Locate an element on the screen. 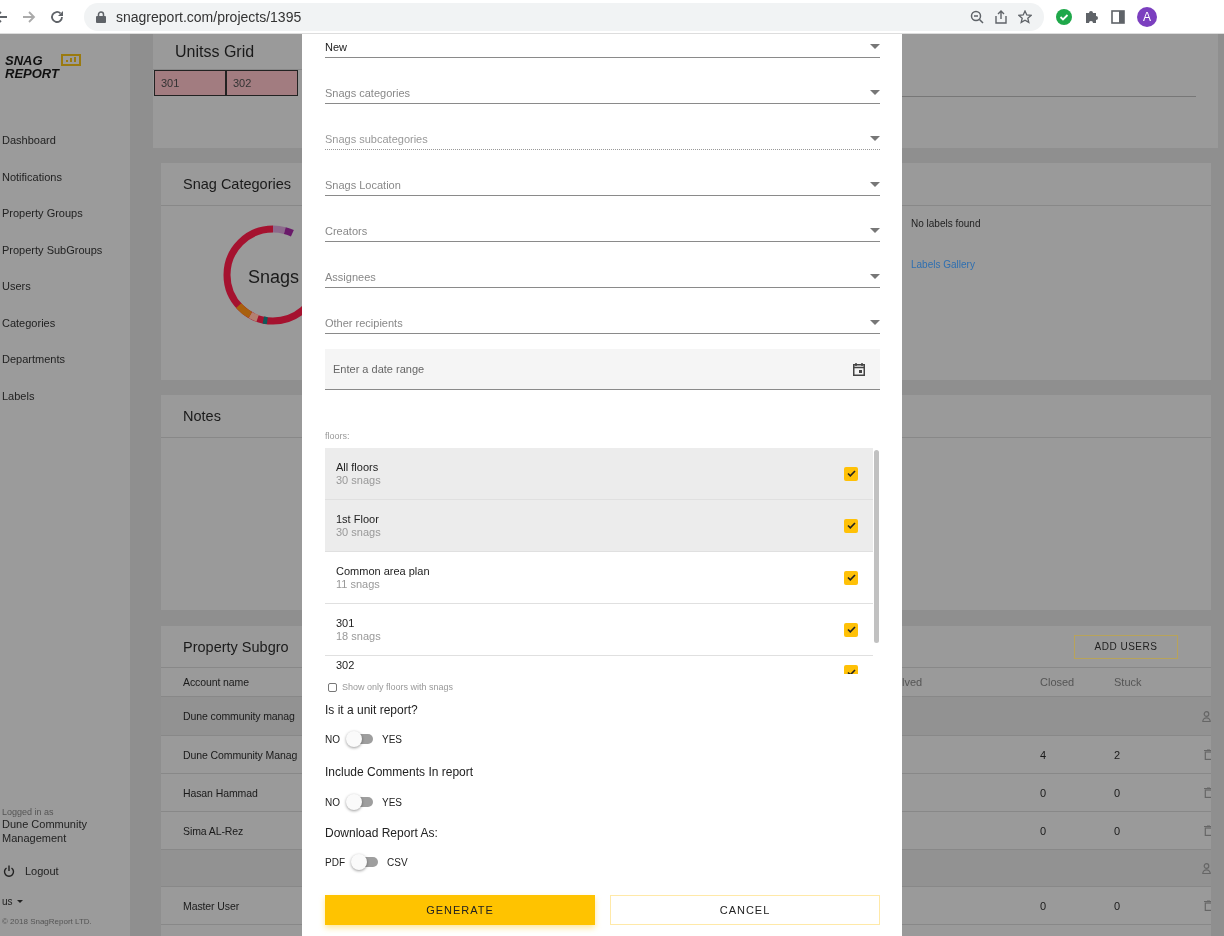 The height and width of the screenshot is (936, 1224). floor-name: All floors is located at coordinates (358, 467).